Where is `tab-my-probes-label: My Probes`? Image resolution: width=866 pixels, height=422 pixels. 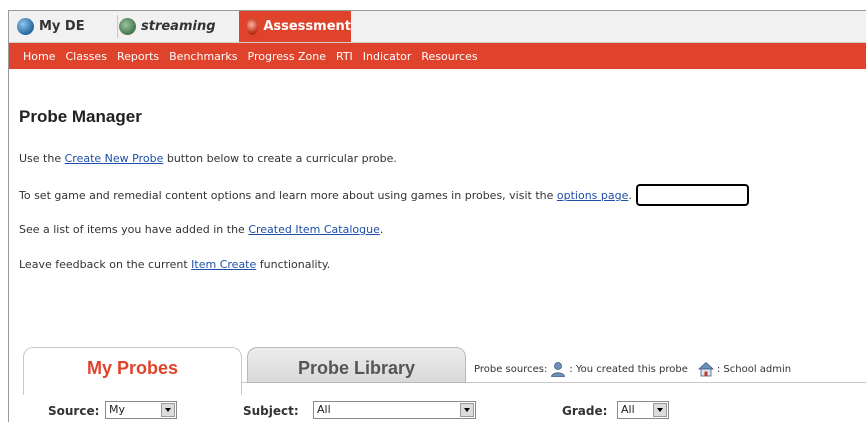
tab-my-probes-label: My Probes is located at coordinates (132, 368).